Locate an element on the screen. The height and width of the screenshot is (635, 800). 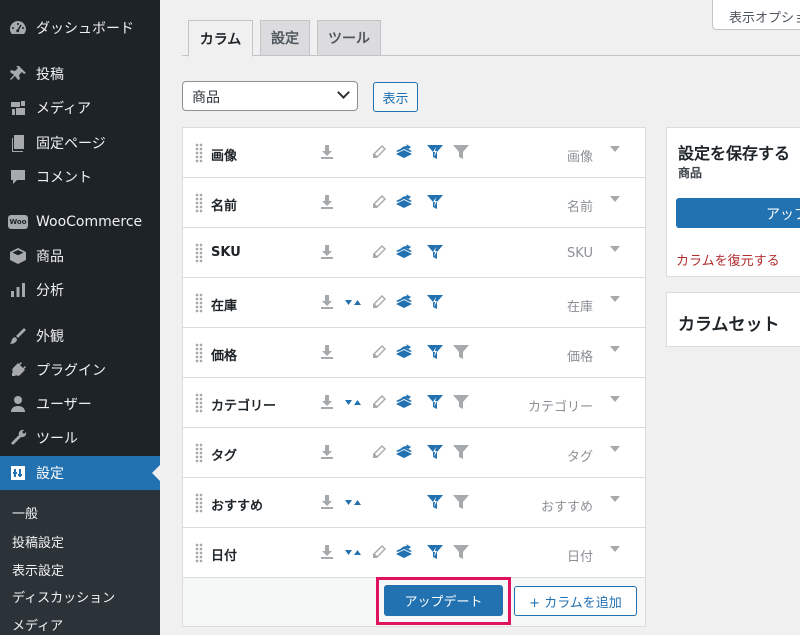
submenu-item-writing: 投稿設定 is located at coordinates (38, 541).